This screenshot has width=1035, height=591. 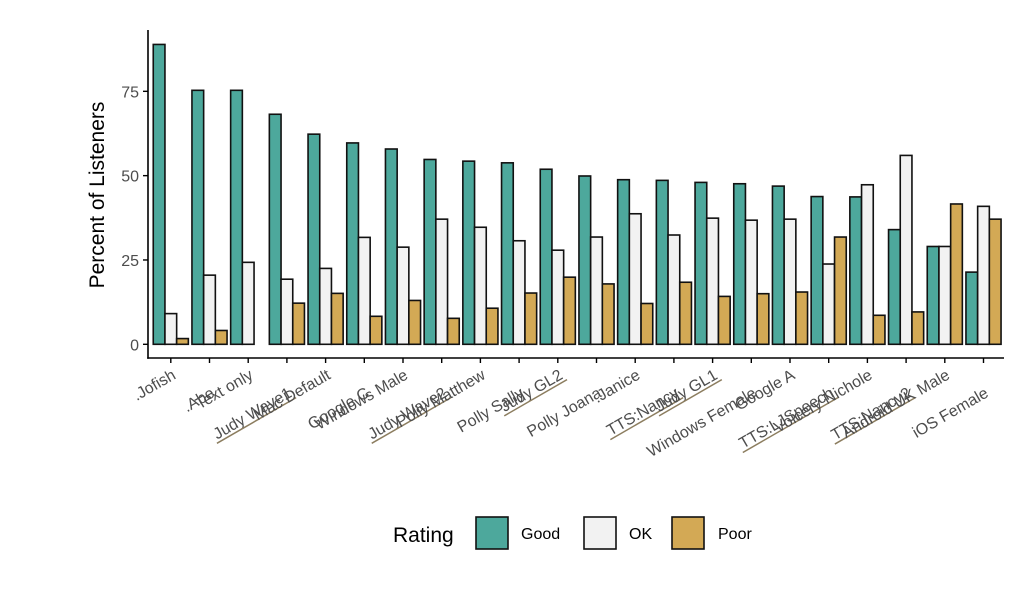 What do you see at coordinates (171, 329) in the screenshot?
I see `bar-ok-jofish` at bounding box center [171, 329].